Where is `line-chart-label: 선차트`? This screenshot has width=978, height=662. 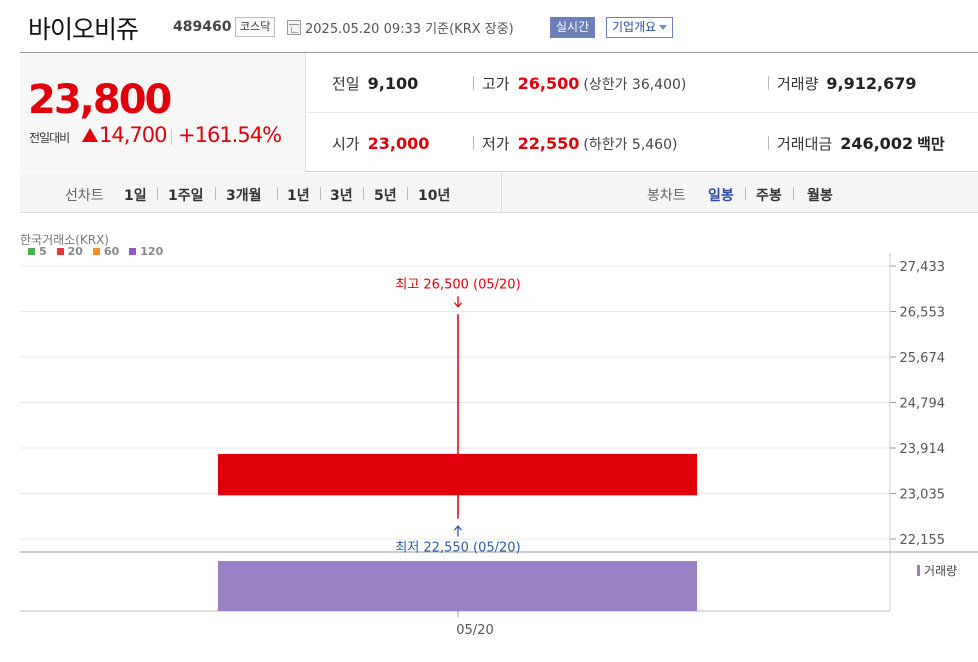 line-chart-label: 선차트 is located at coordinates (84, 196).